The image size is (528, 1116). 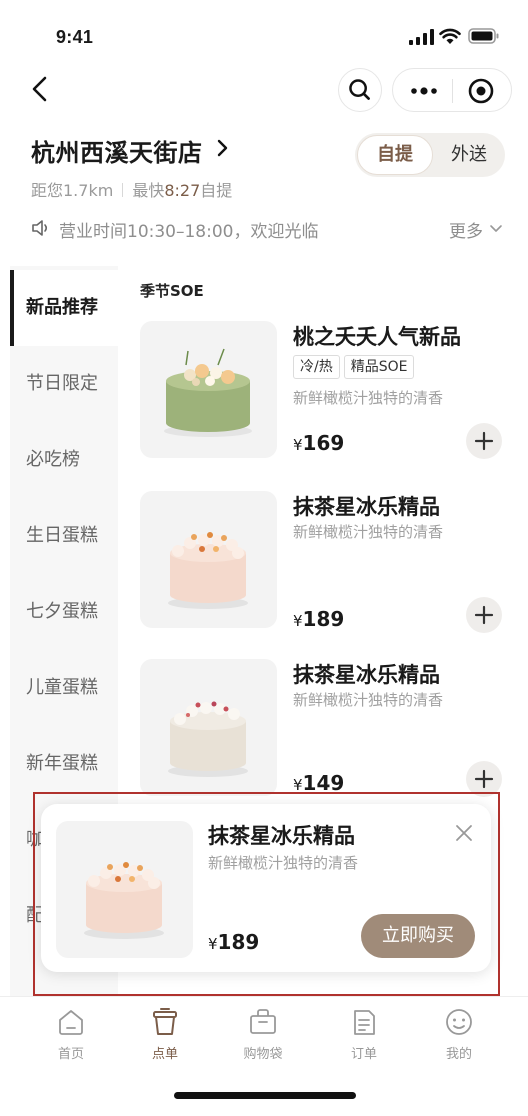 What do you see at coordinates (469, 155) in the screenshot?
I see `tab-delivery: 外送` at bounding box center [469, 155].